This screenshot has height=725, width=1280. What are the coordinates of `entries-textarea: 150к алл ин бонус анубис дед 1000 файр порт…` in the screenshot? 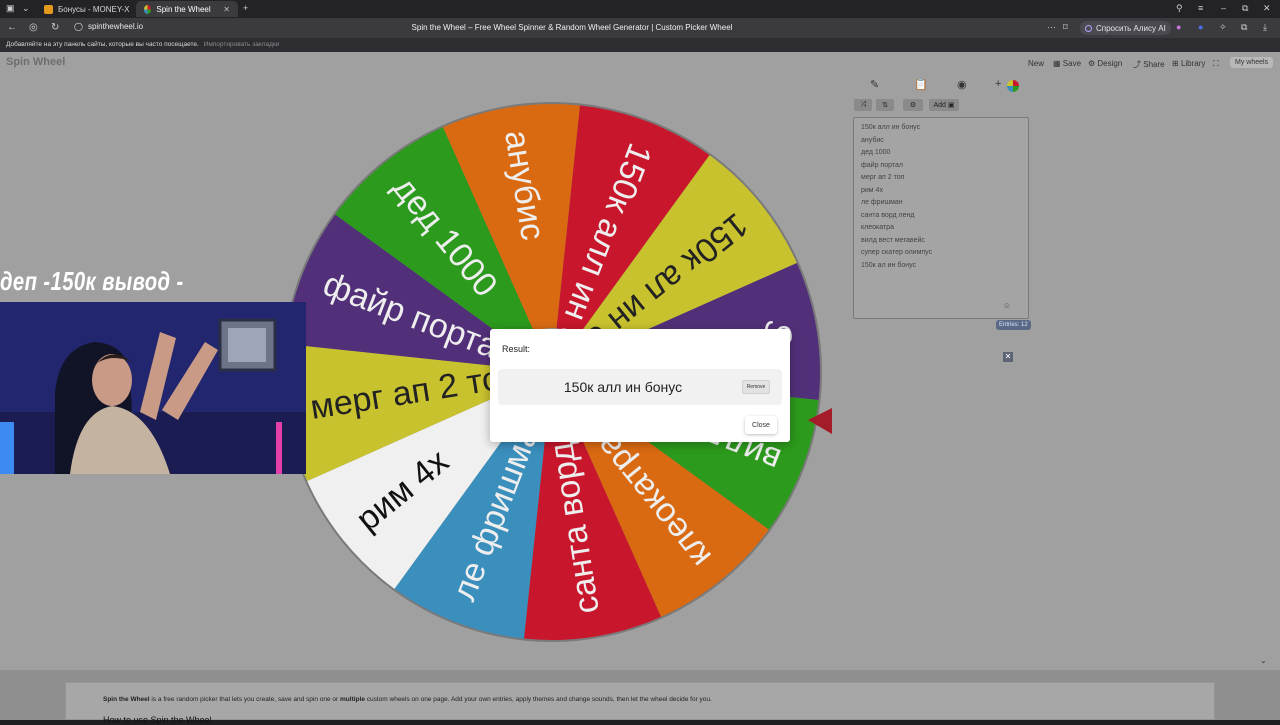 It's located at (941, 218).